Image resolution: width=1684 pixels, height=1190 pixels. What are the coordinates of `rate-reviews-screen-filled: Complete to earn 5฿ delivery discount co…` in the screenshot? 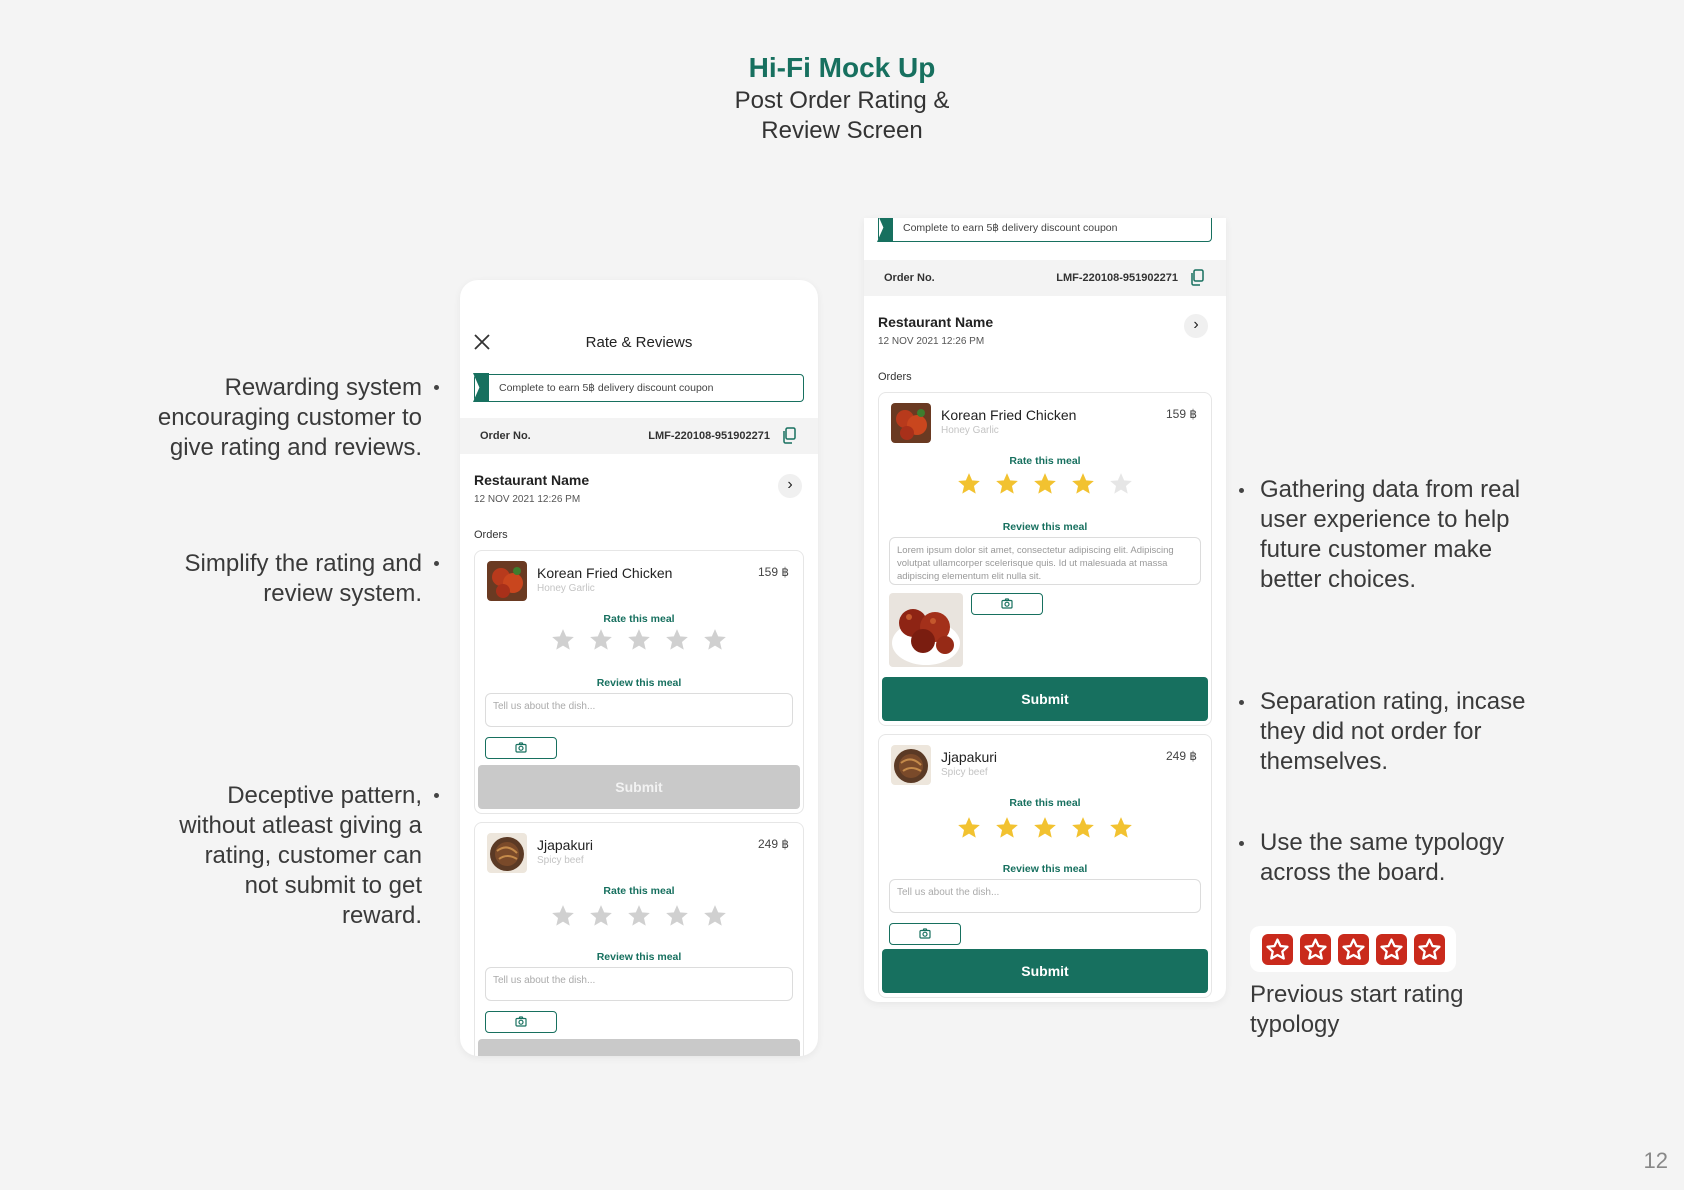 It's located at (1045, 610).